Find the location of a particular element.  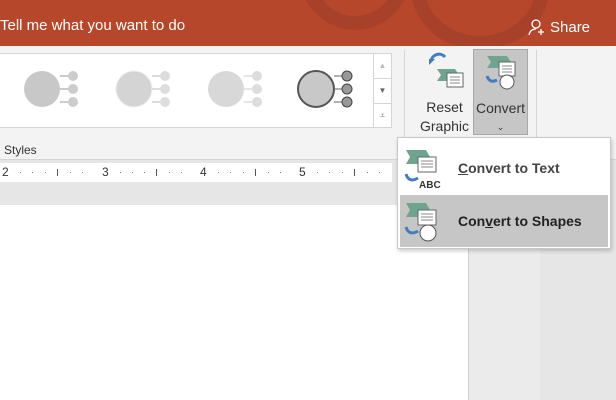

menu-item-label: Convert to Text is located at coordinates (509, 168).